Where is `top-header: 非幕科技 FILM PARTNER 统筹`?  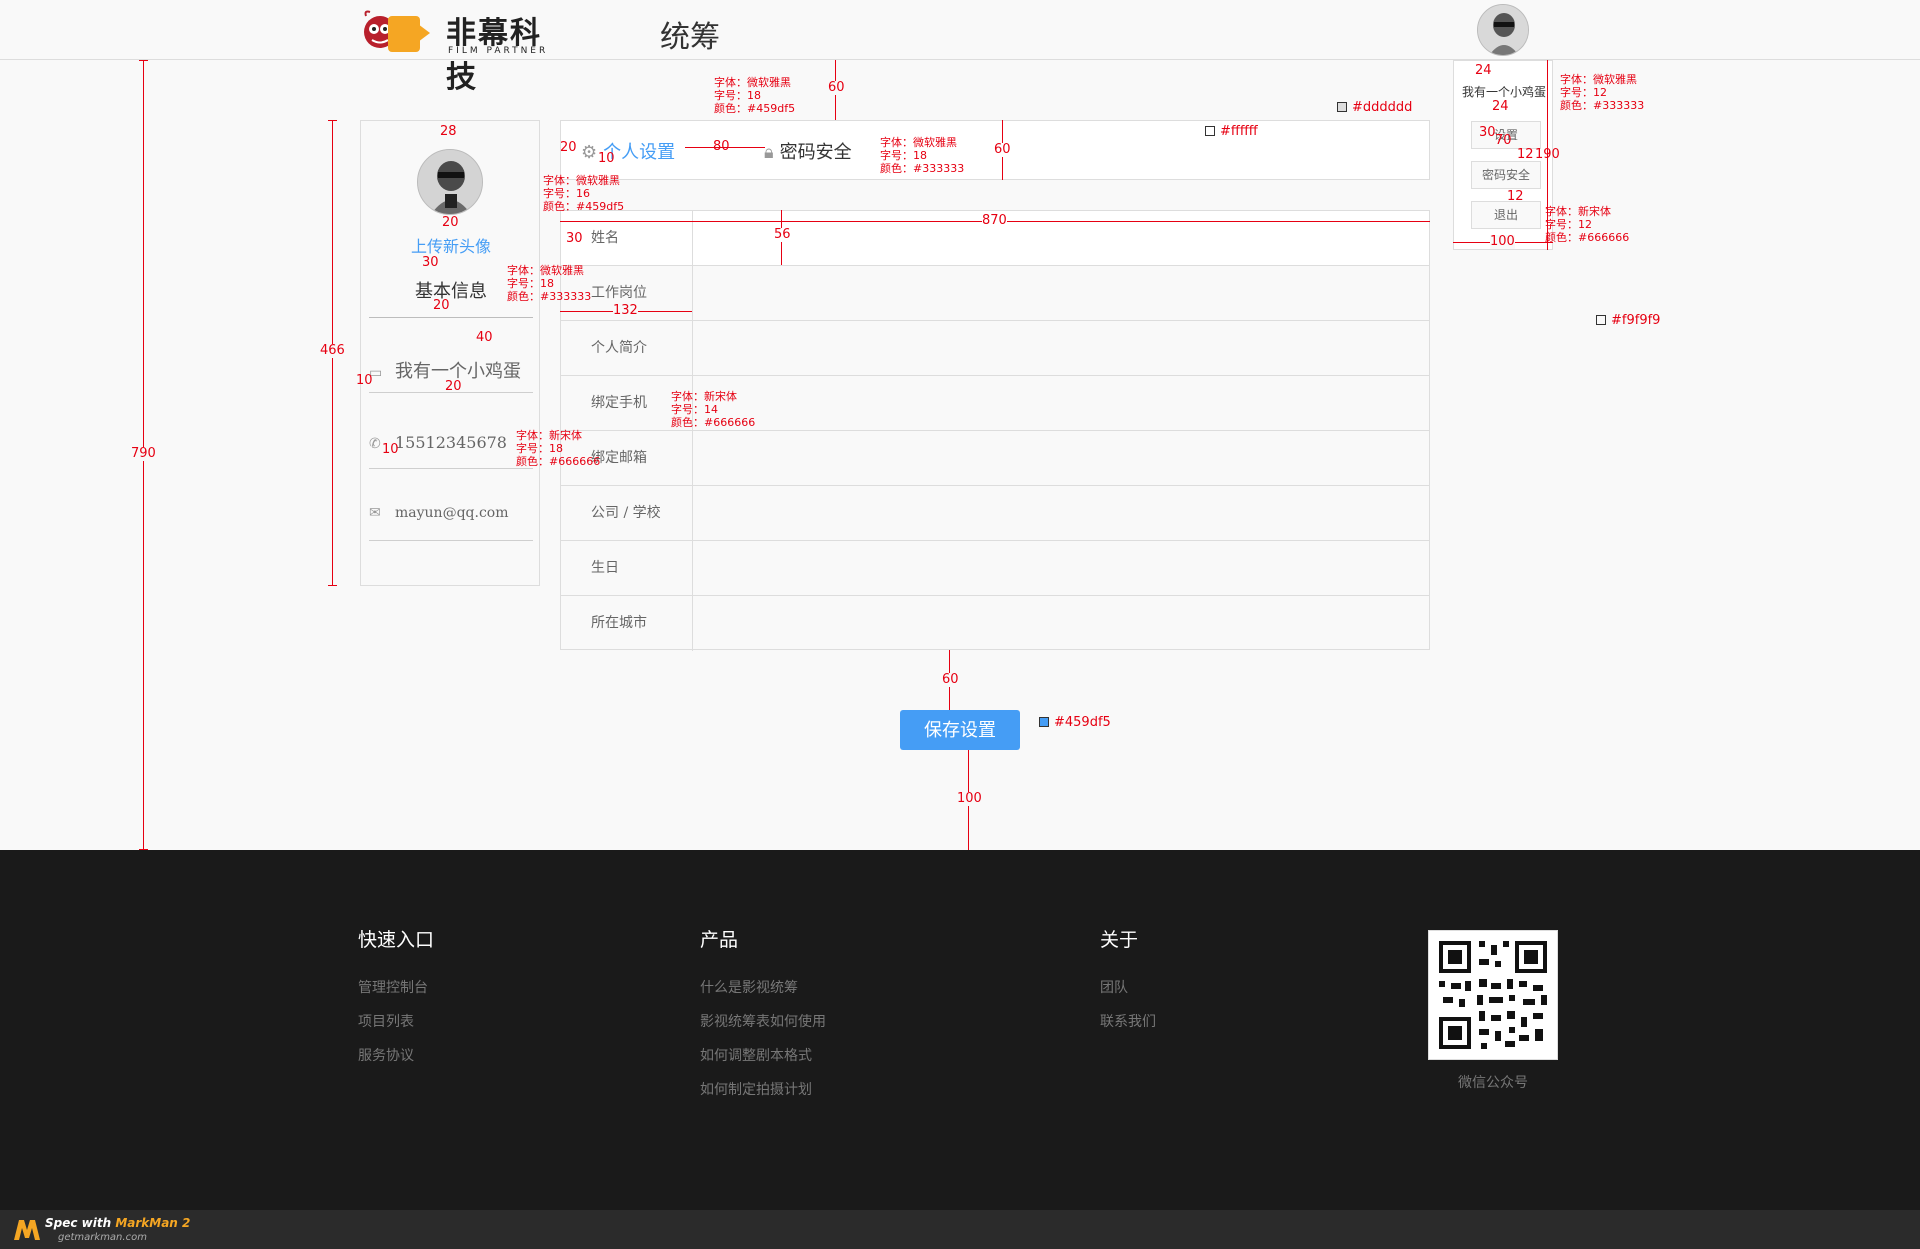
top-header: 非幕科技 FILM PARTNER 统筹 is located at coordinates (960, 47).